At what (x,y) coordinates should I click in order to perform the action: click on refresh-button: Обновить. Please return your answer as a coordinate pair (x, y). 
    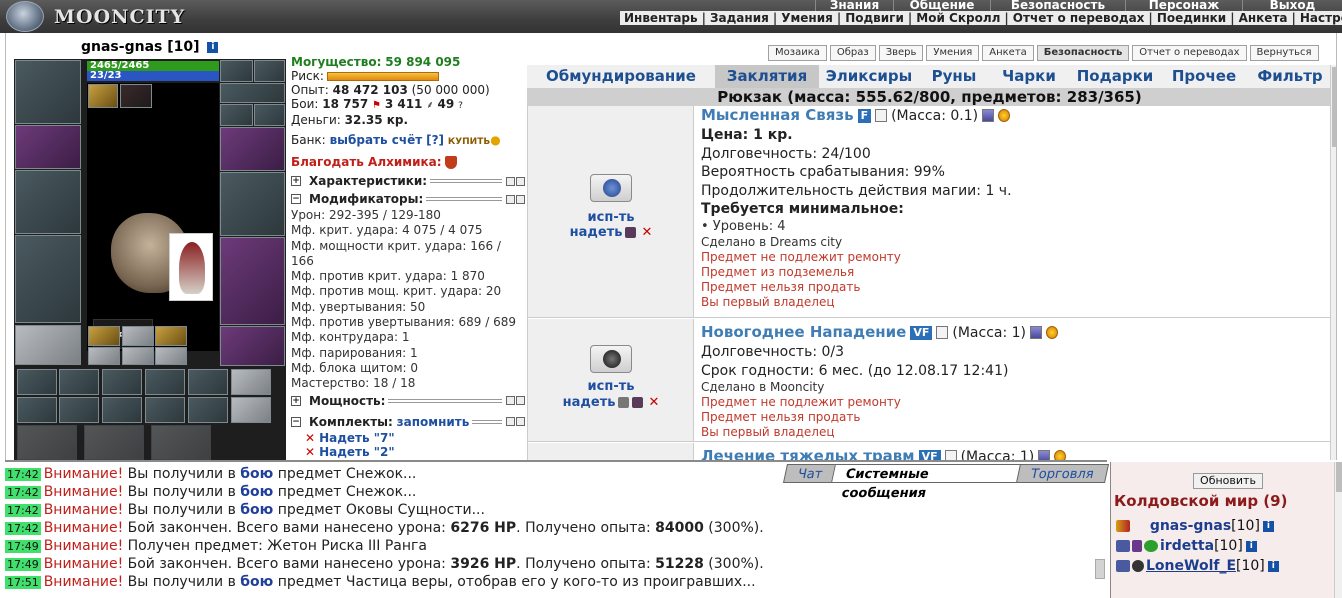
    Looking at the image, I should click on (1228, 481).